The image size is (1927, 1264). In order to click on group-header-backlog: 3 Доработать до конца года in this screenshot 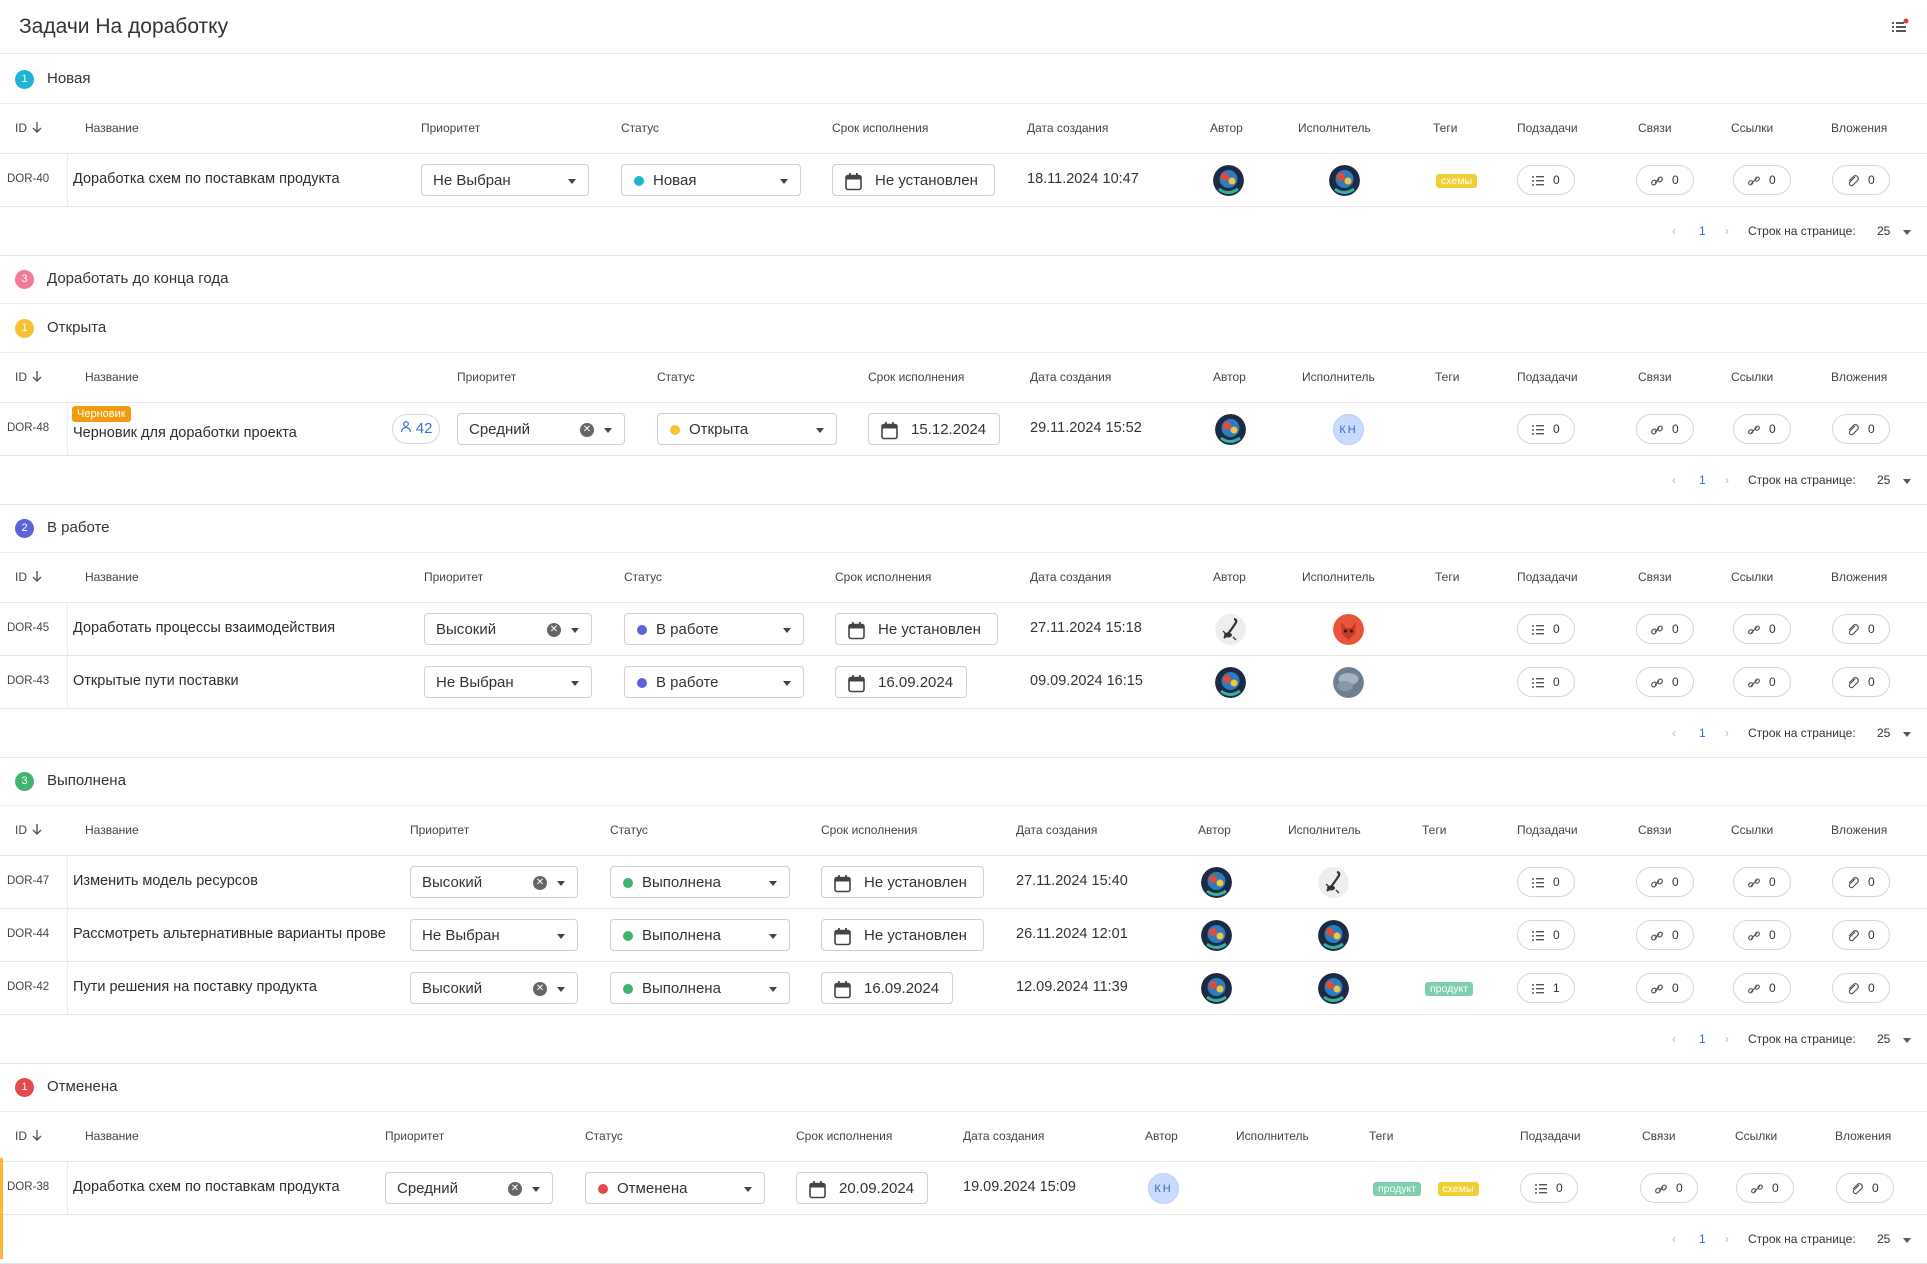, I will do `click(963, 279)`.